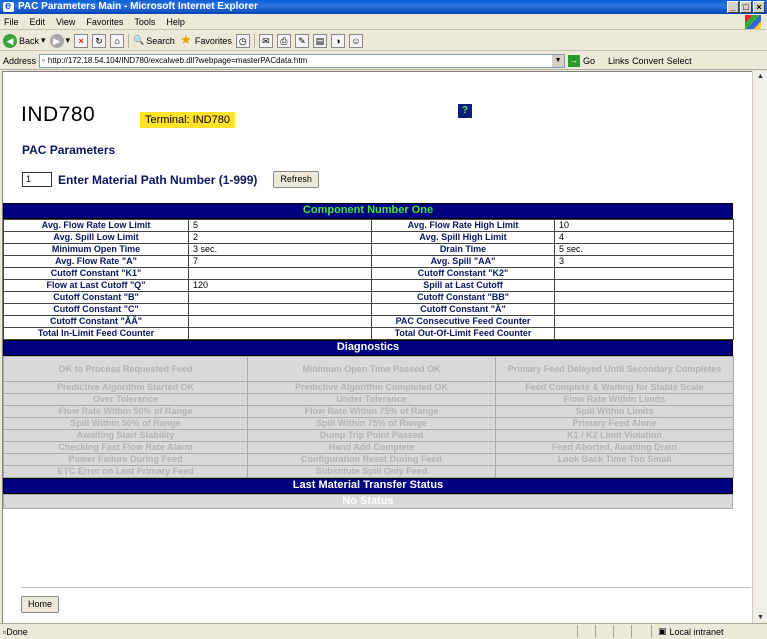 The height and width of the screenshot is (639, 767). I want to click on windows-logo-icon, so click(753, 22).